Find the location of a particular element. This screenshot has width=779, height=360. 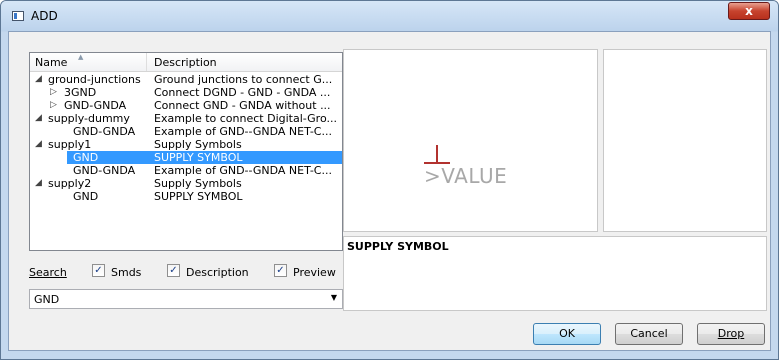

ok-button: OK is located at coordinates (567, 334).